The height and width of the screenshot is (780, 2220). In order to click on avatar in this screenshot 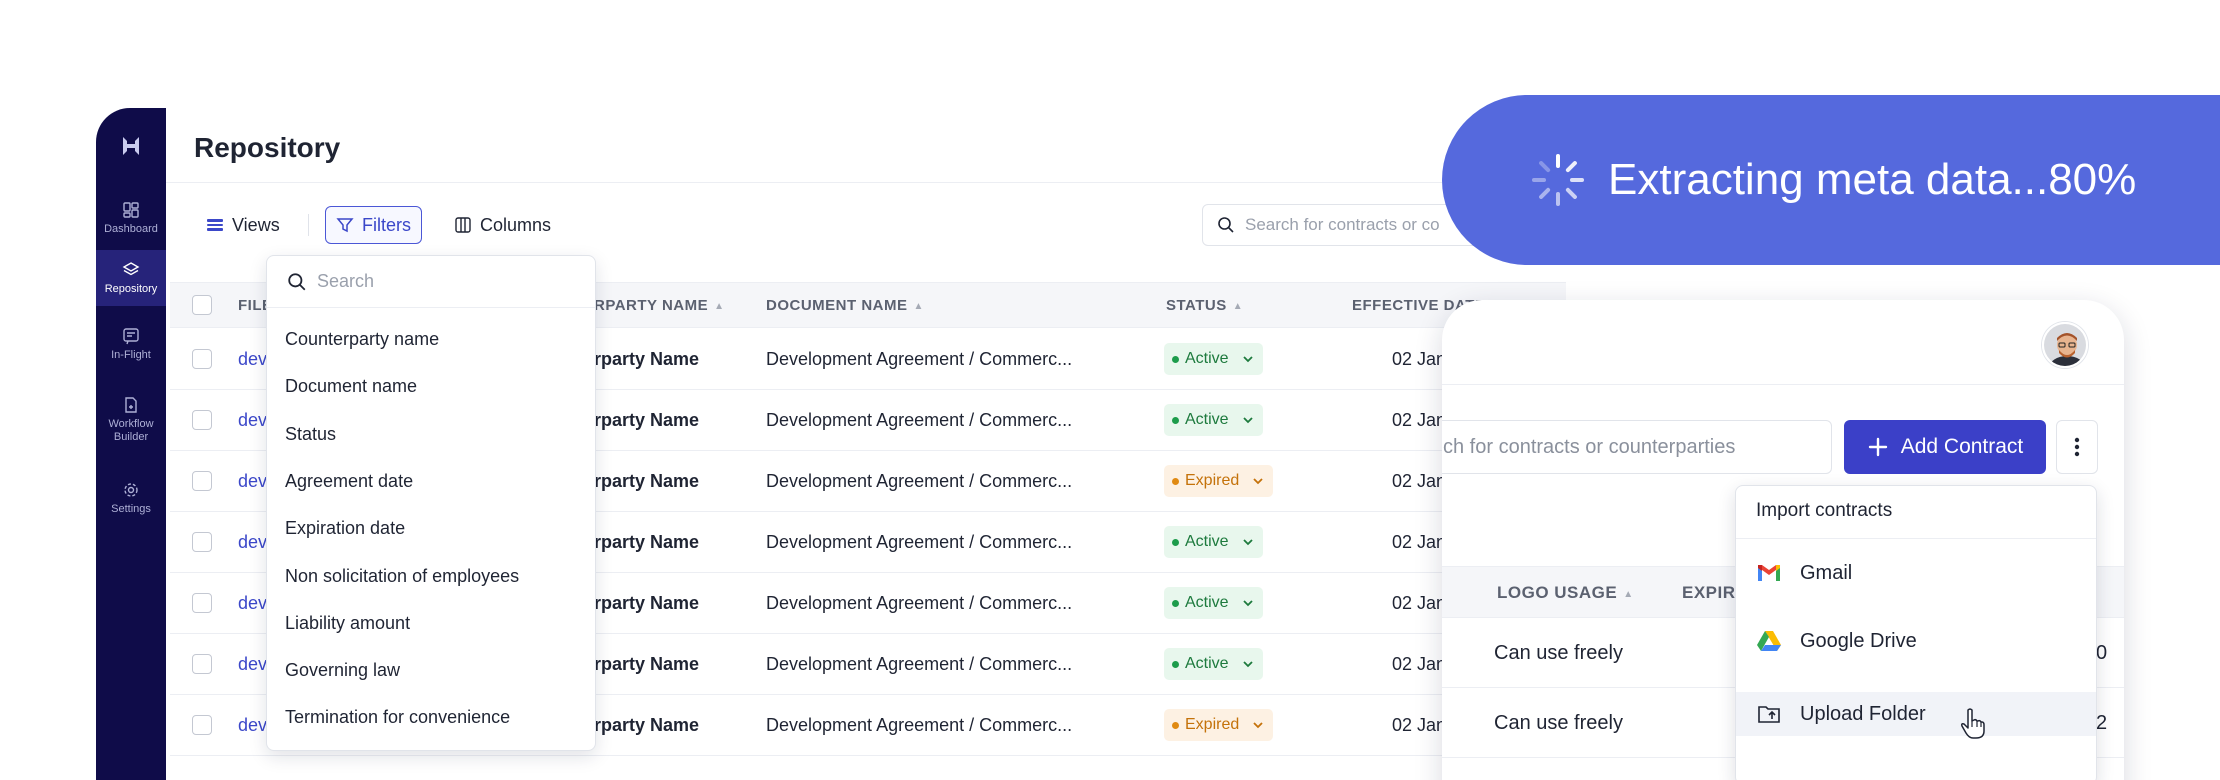, I will do `click(2065, 345)`.